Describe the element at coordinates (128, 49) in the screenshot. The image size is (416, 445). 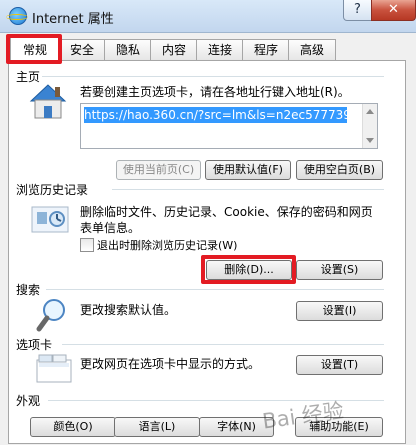
I see `tab-privacy: 隐私` at that location.